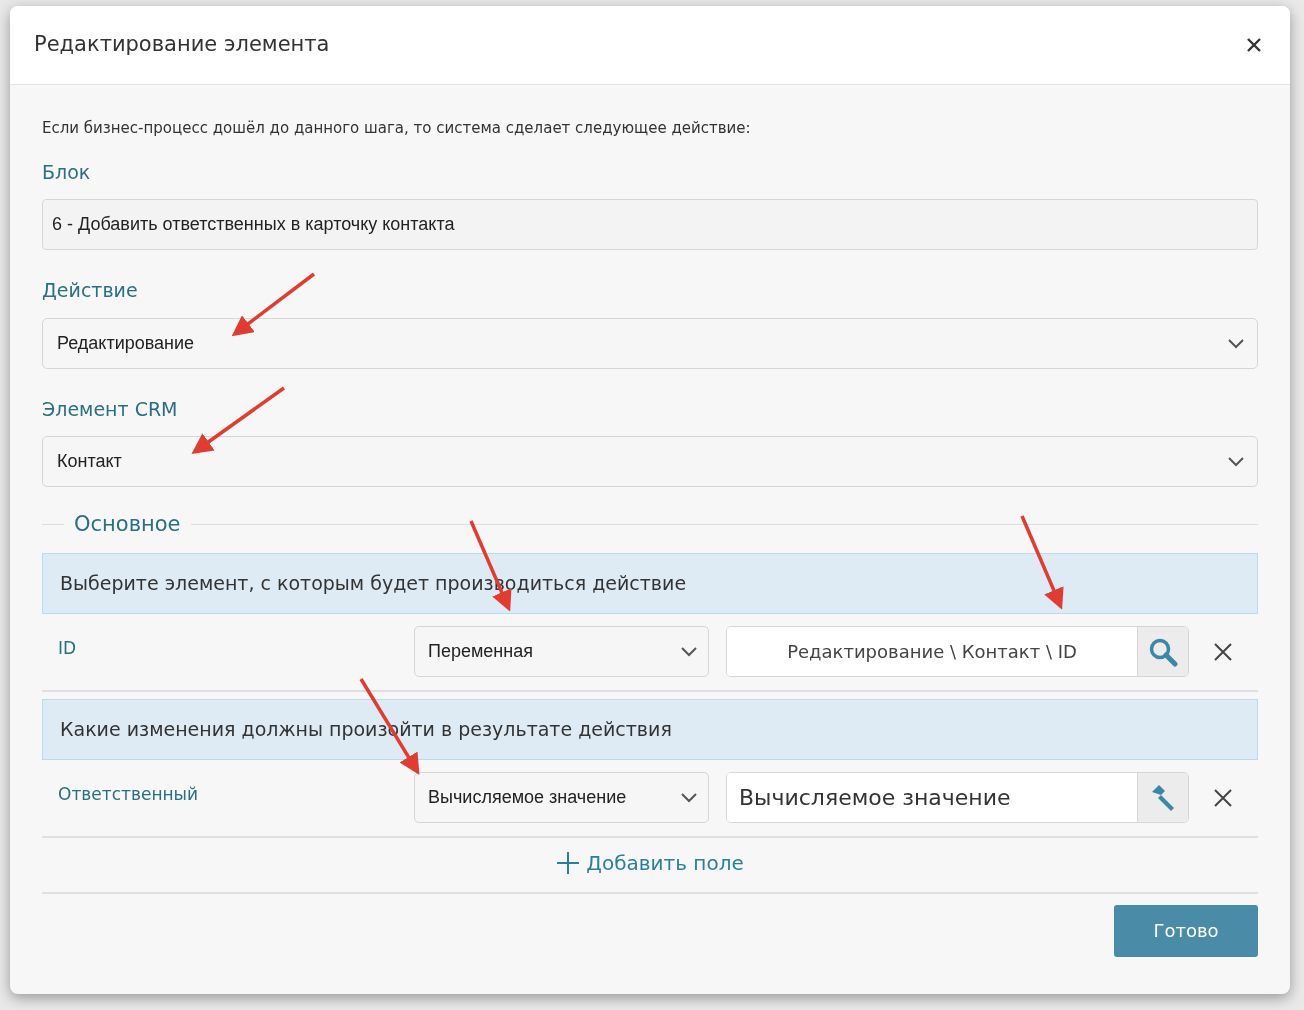 The height and width of the screenshot is (1010, 1304). I want to click on select-field: Контакт, so click(650, 461).